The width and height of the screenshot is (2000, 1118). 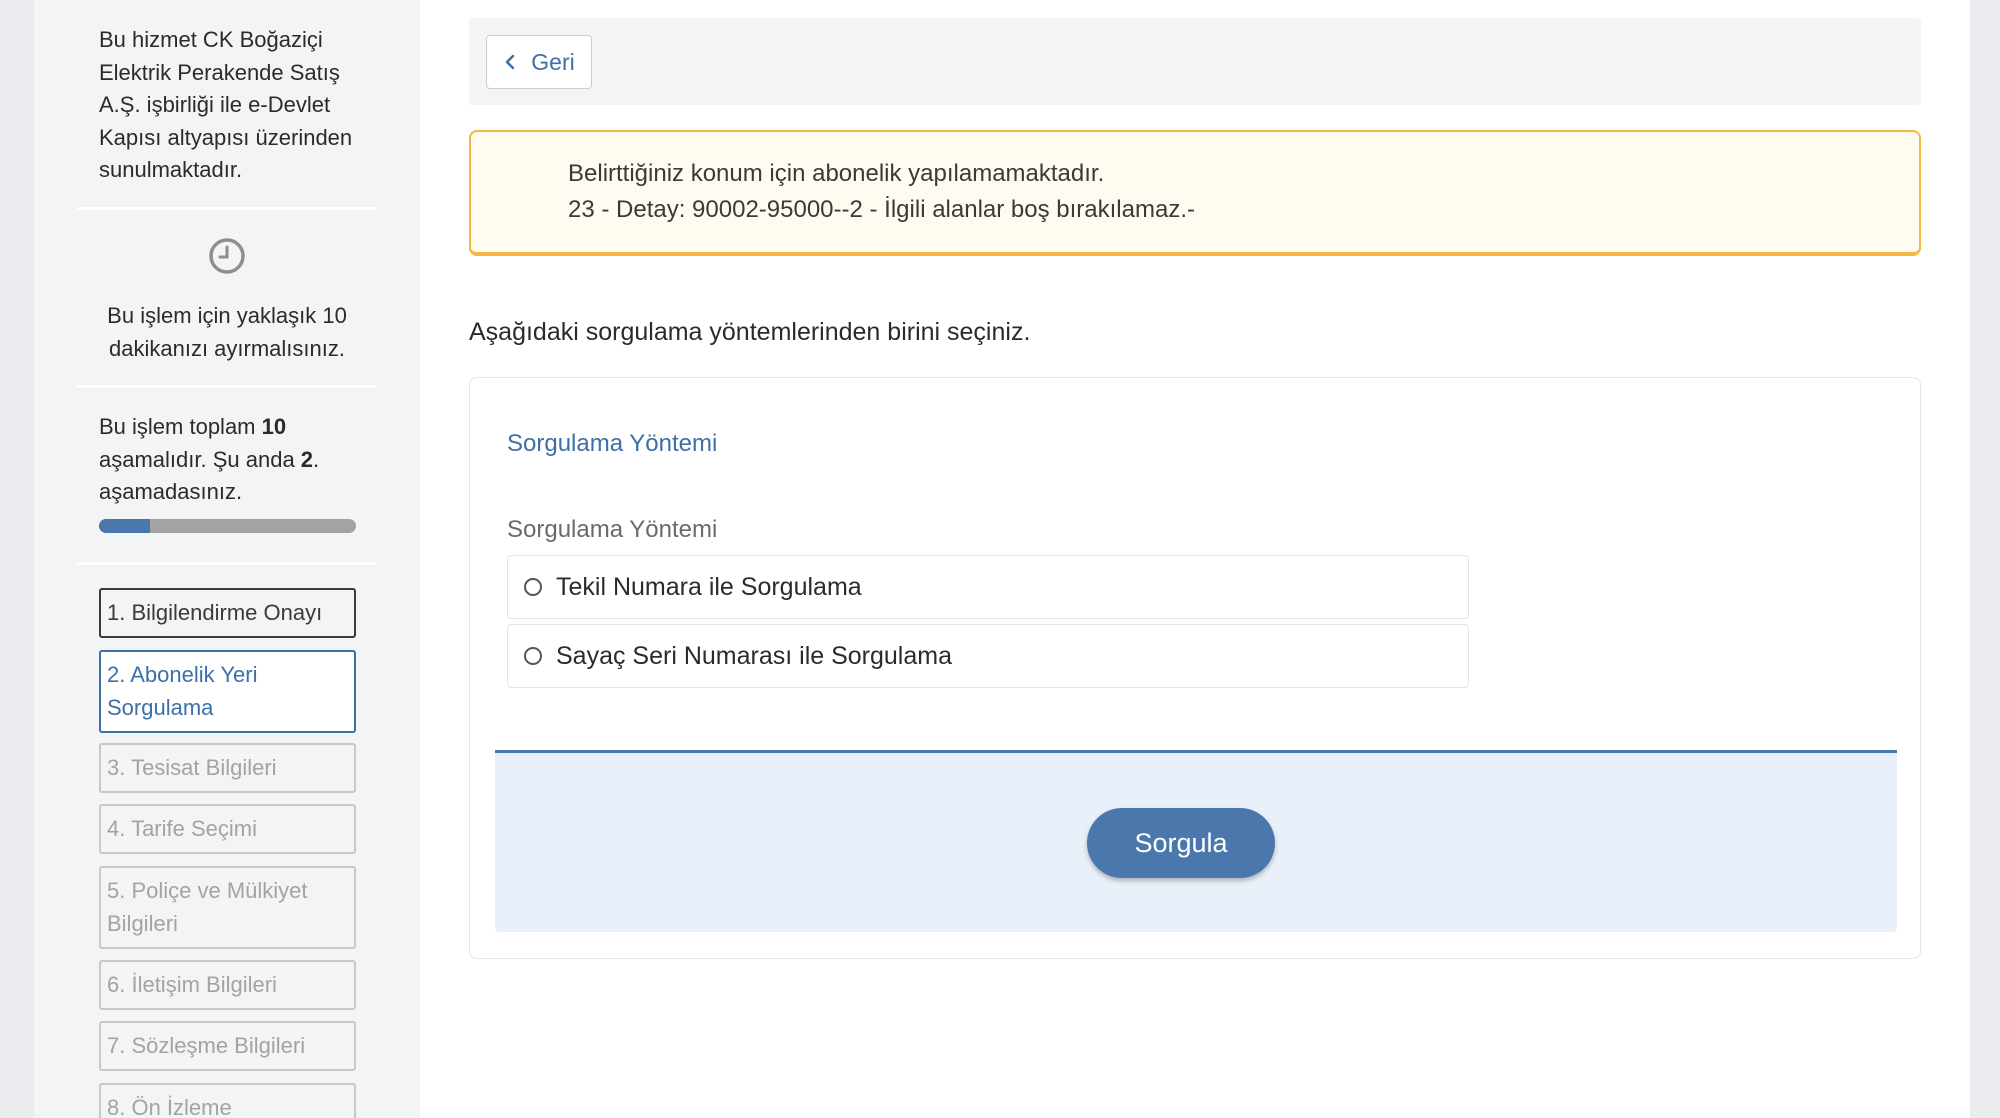 What do you see at coordinates (709, 586) in the screenshot?
I see `radio-option-label: Tekil Numara ile Sorgulama` at bounding box center [709, 586].